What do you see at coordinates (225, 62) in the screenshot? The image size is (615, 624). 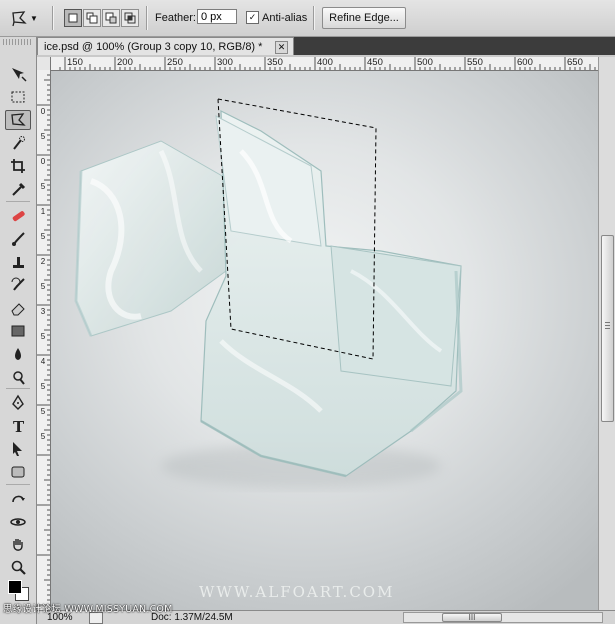 I see `ruler-label: 300` at bounding box center [225, 62].